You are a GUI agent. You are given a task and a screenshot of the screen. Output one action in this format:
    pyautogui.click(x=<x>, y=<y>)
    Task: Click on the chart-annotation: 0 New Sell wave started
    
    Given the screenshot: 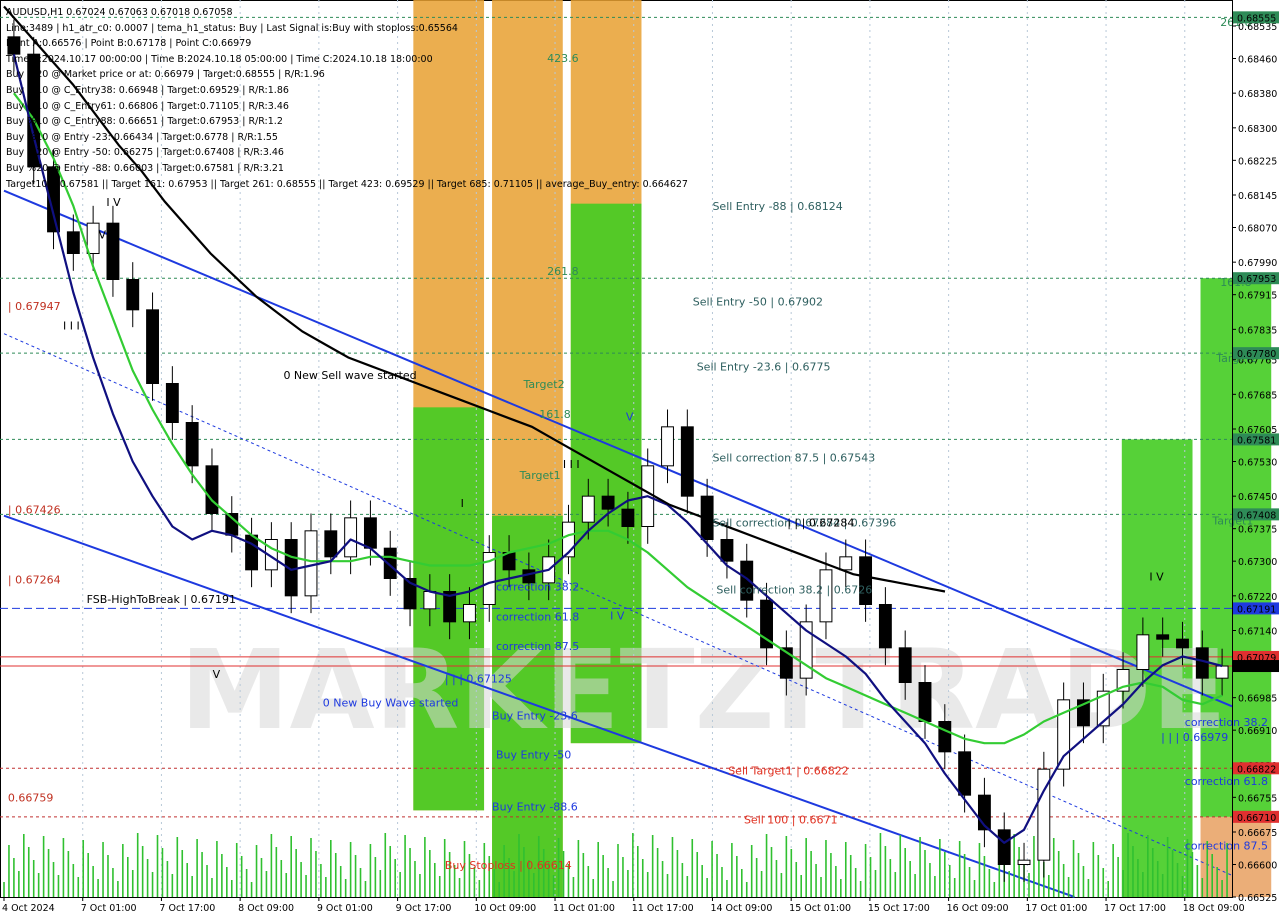 What is the action you would take?
    pyautogui.click(x=349, y=375)
    